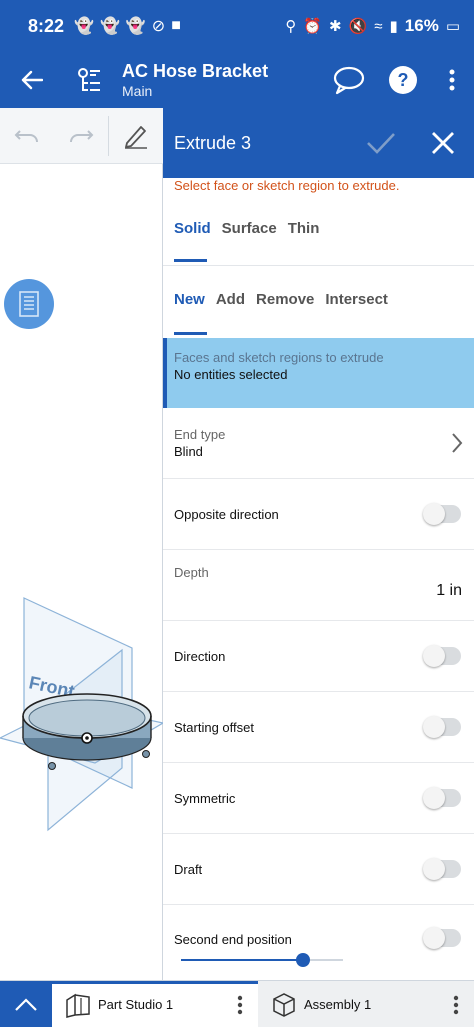  What do you see at coordinates (52, 766) in the screenshot?
I see `bracket-tab-left` at bounding box center [52, 766].